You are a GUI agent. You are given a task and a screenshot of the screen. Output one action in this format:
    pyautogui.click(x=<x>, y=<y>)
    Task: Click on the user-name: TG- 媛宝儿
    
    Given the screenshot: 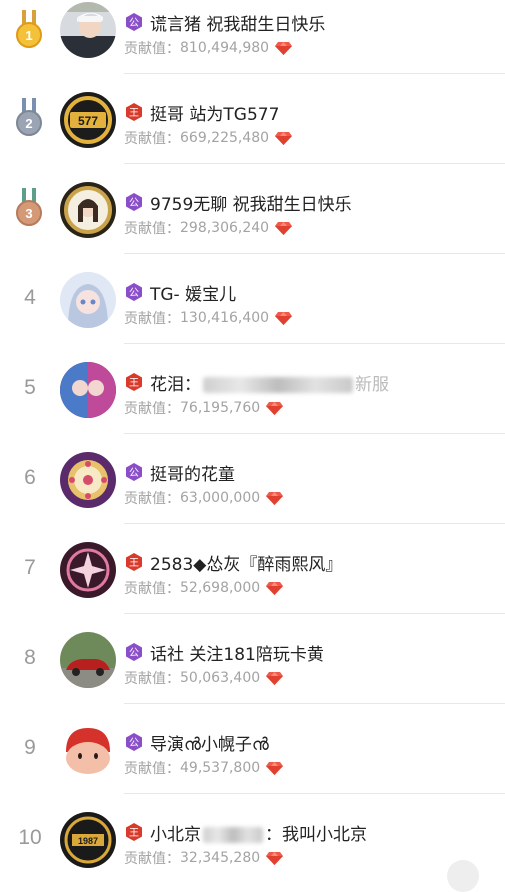 What is the action you would take?
    pyautogui.click(x=193, y=292)
    